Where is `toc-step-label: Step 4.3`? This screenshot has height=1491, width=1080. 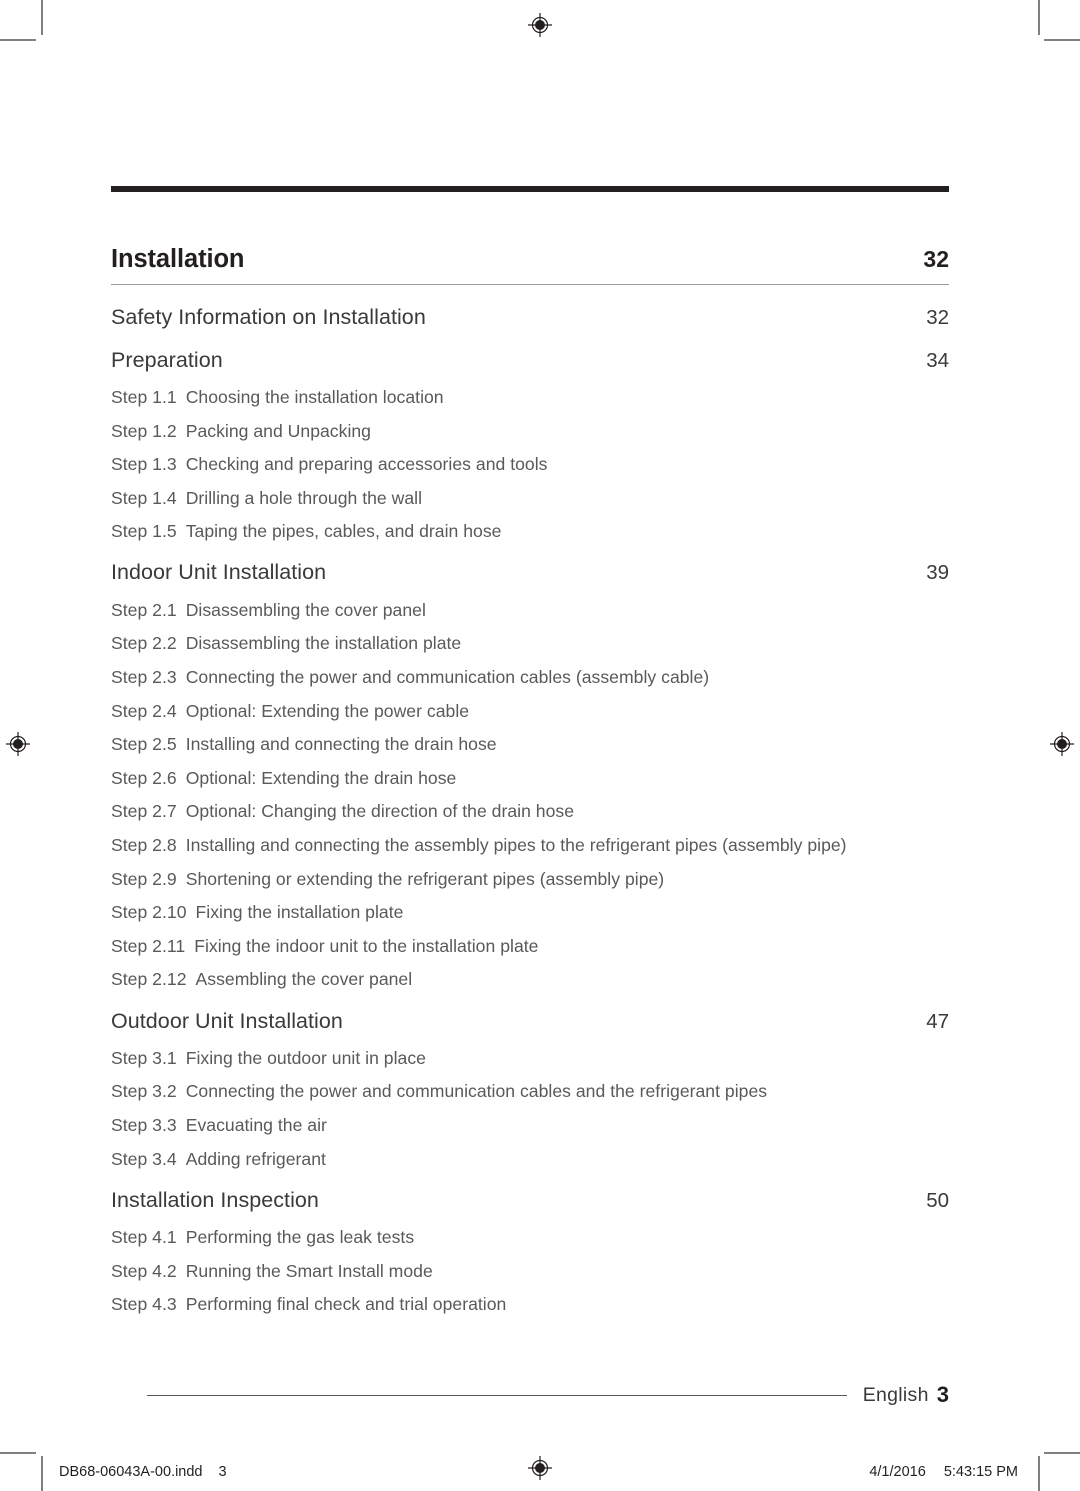 toc-step-label: Step 4.3 is located at coordinates (144, 1304).